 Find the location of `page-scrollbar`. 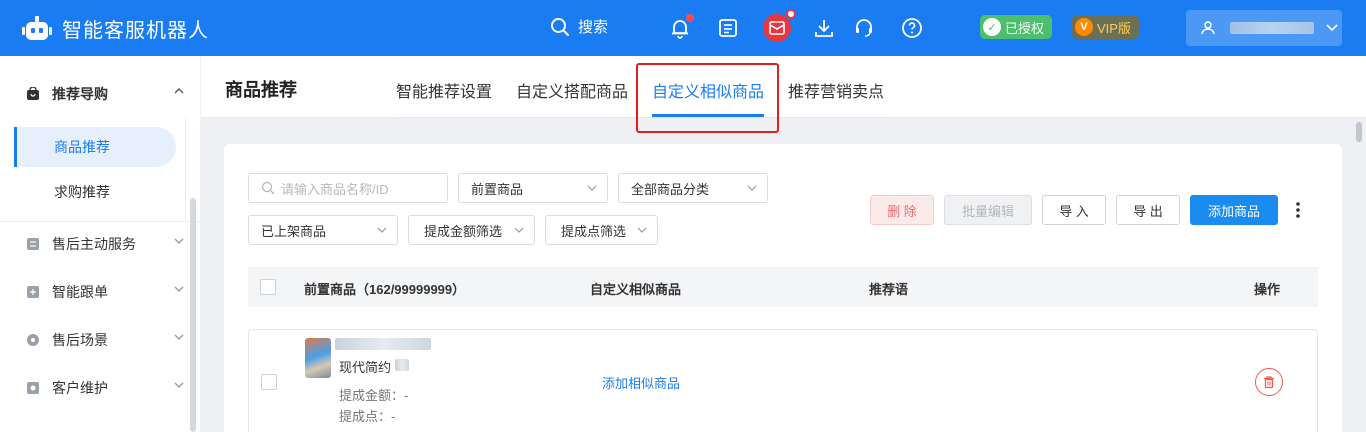

page-scrollbar is located at coordinates (1359, 132).